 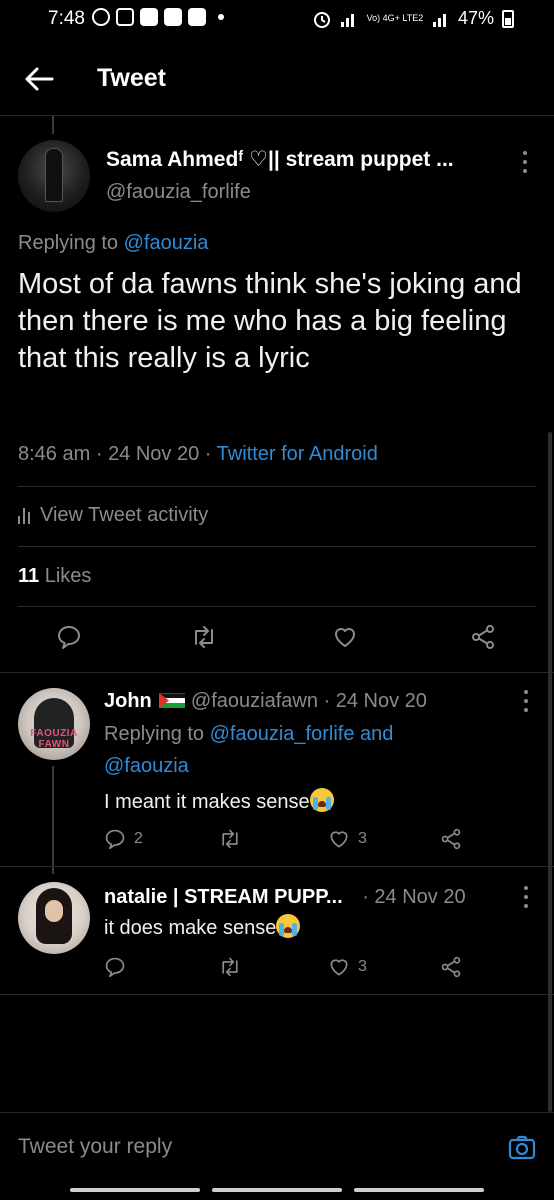 What do you see at coordinates (254, 701) in the screenshot?
I see `reply-author-handle: @faouziafawn` at bounding box center [254, 701].